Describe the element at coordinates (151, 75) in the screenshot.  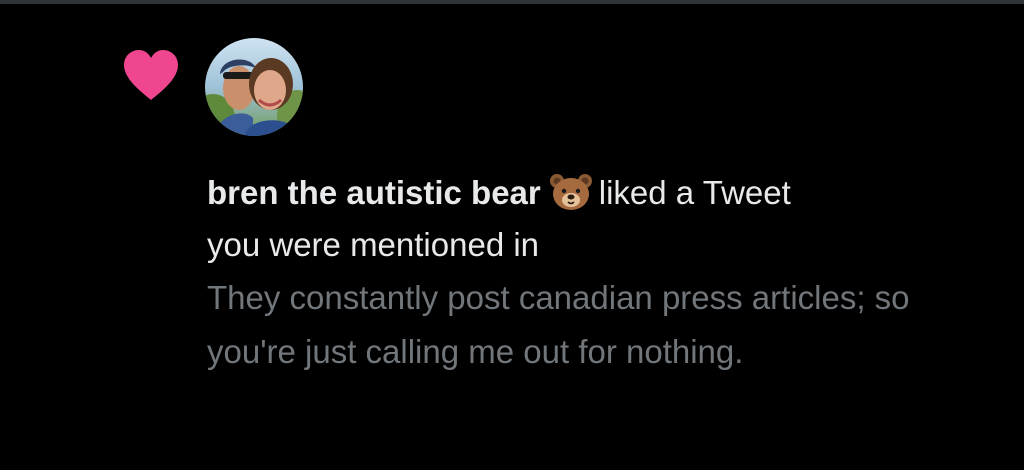
I see `heart-icon` at that location.